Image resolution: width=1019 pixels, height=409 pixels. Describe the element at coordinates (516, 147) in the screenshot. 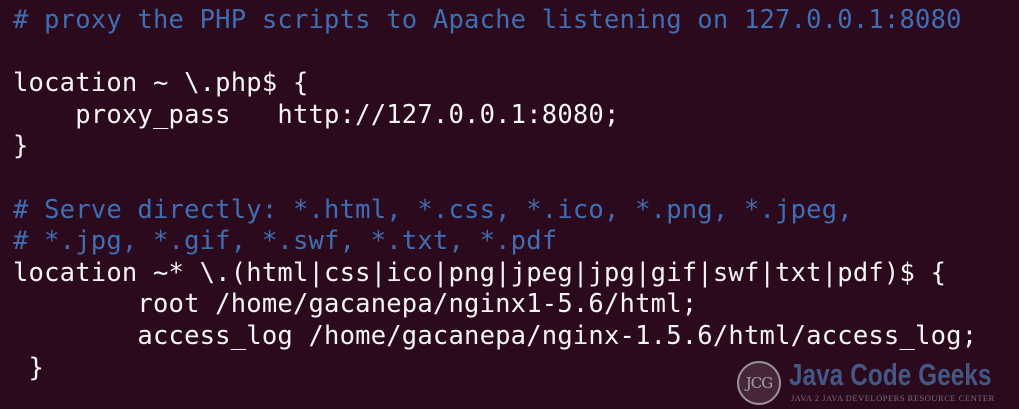

I see `code-line-close-brace: }` at that location.